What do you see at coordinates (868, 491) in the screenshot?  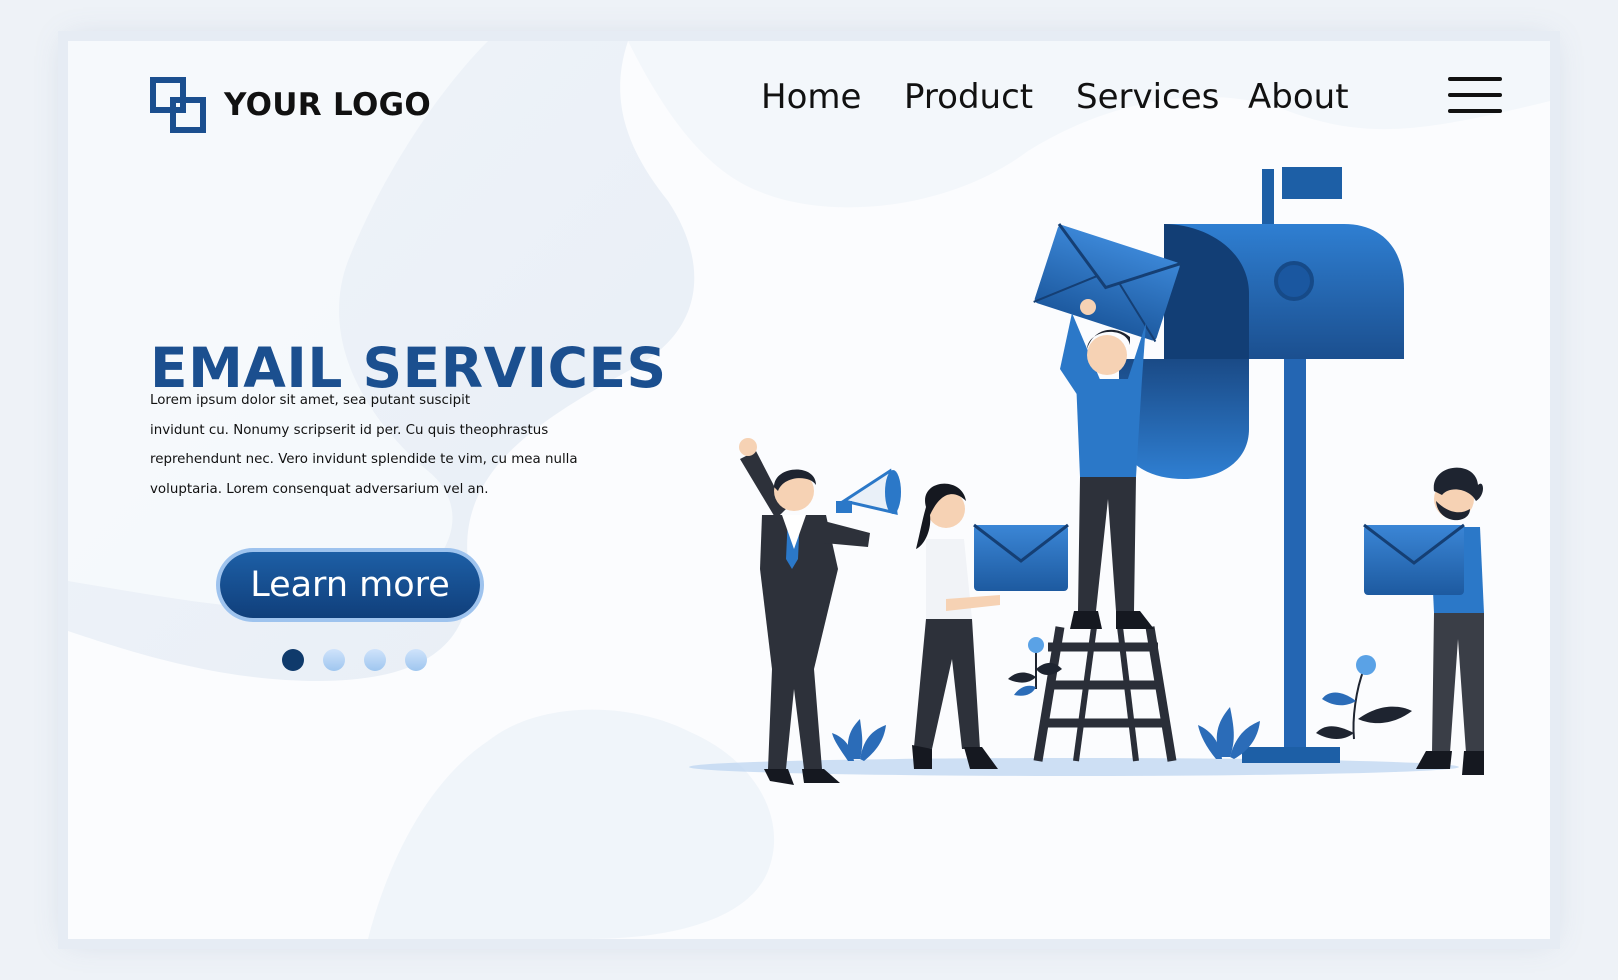 I see `megaphone-icon` at bounding box center [868, 491].